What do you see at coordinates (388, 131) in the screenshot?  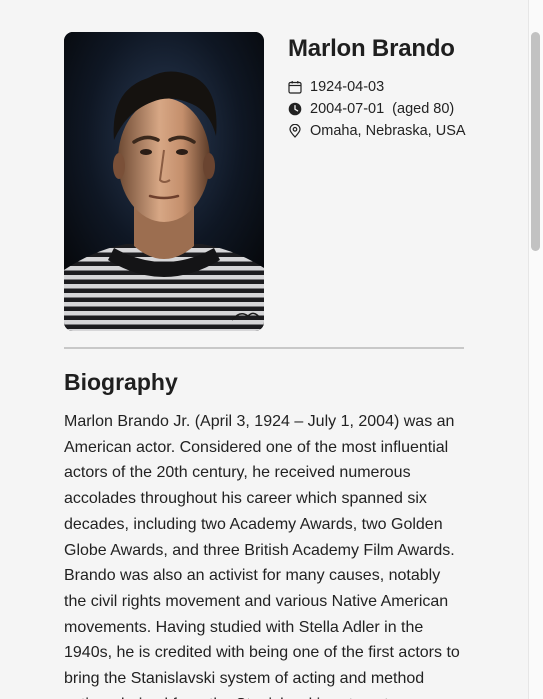 I see `birthplace: Omaha, Nebraska, USA` at bounding box center [388, 131].